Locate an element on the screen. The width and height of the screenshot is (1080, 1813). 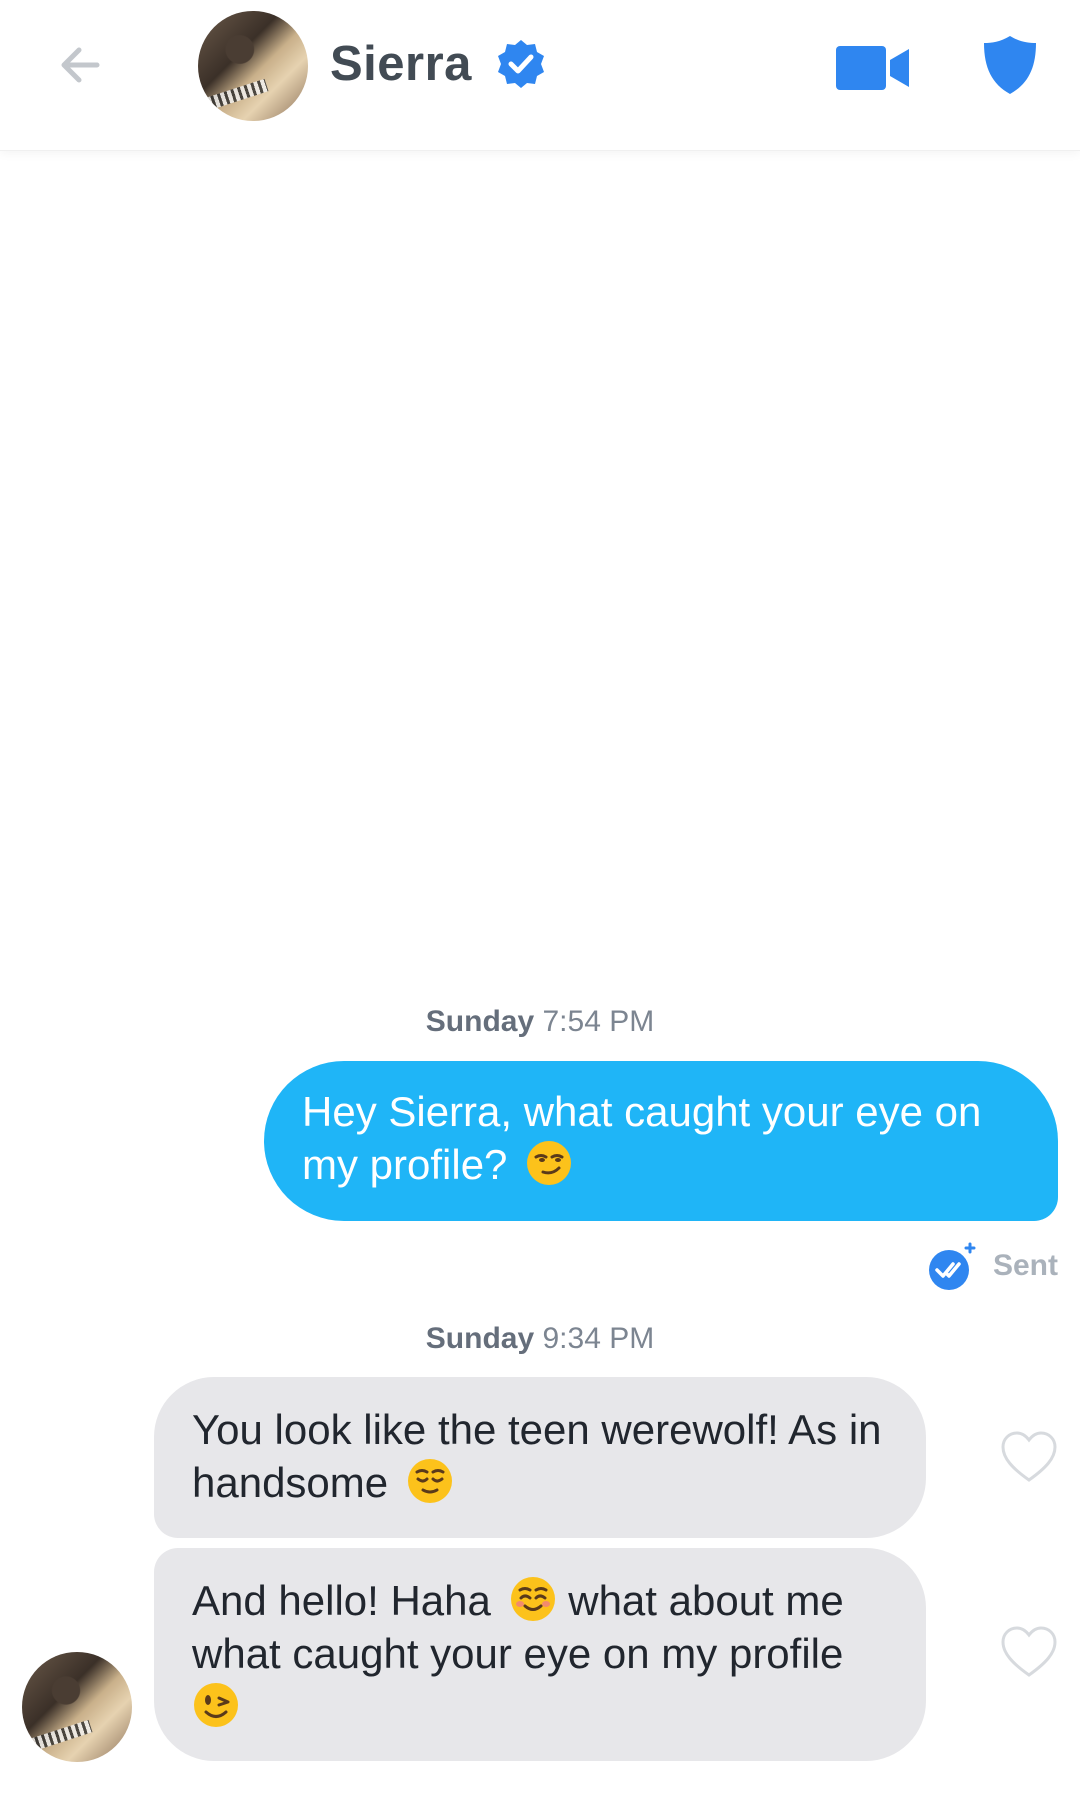
back-button is located at coordinates (80, 65).